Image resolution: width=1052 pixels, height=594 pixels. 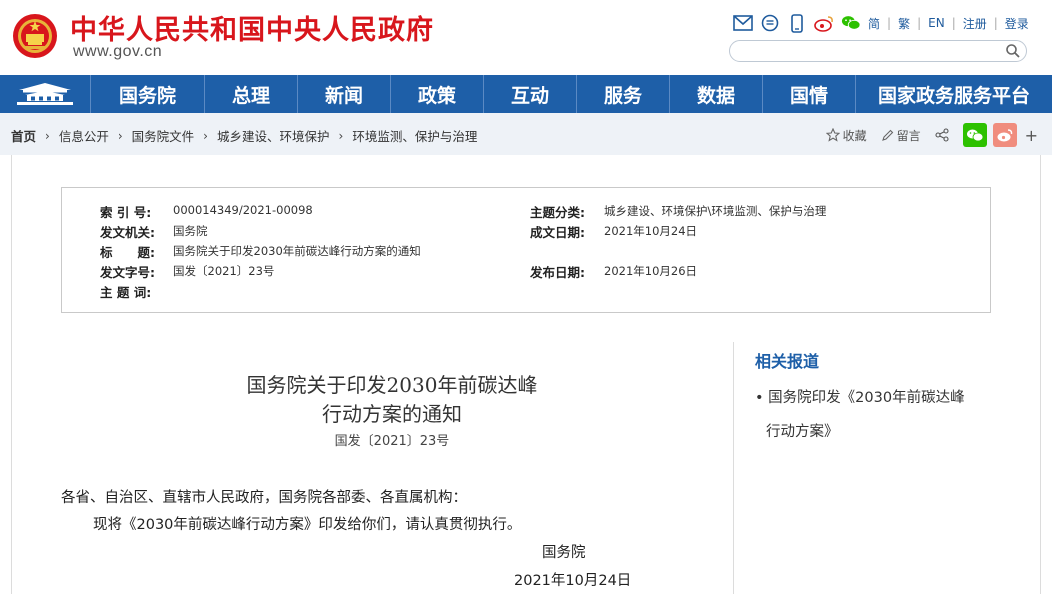 I want to click on article-title-line-1: 国务院关于印发2030年前碳达峰, so click(x=392, y=385).